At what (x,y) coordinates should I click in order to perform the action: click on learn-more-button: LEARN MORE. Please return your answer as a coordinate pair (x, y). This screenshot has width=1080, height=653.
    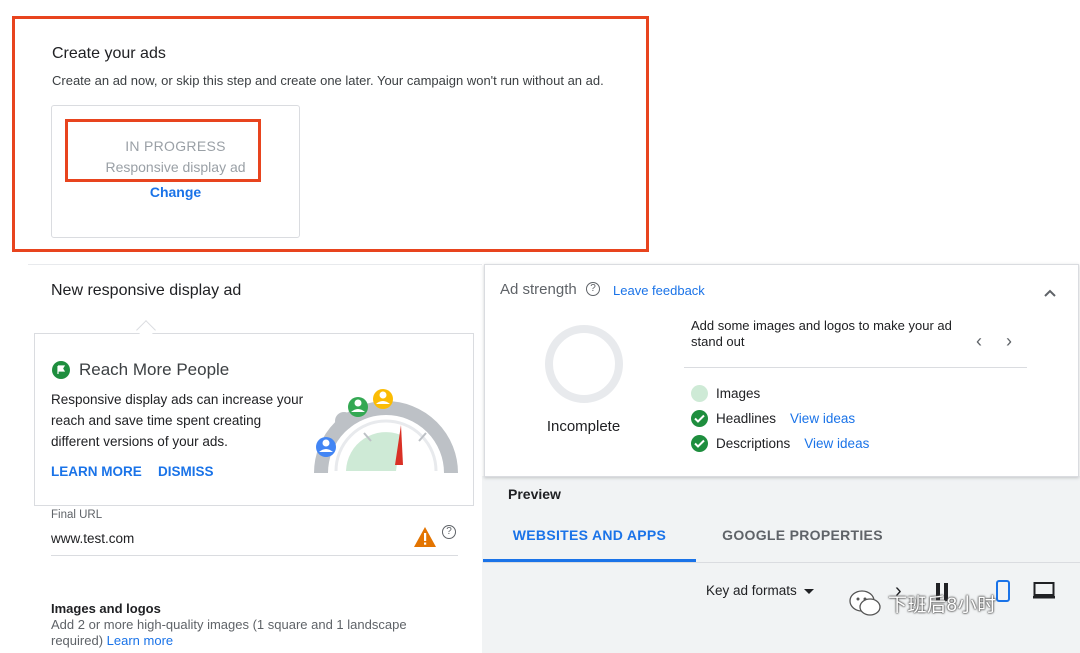
    Looking at the image, I should click on (96, 471).